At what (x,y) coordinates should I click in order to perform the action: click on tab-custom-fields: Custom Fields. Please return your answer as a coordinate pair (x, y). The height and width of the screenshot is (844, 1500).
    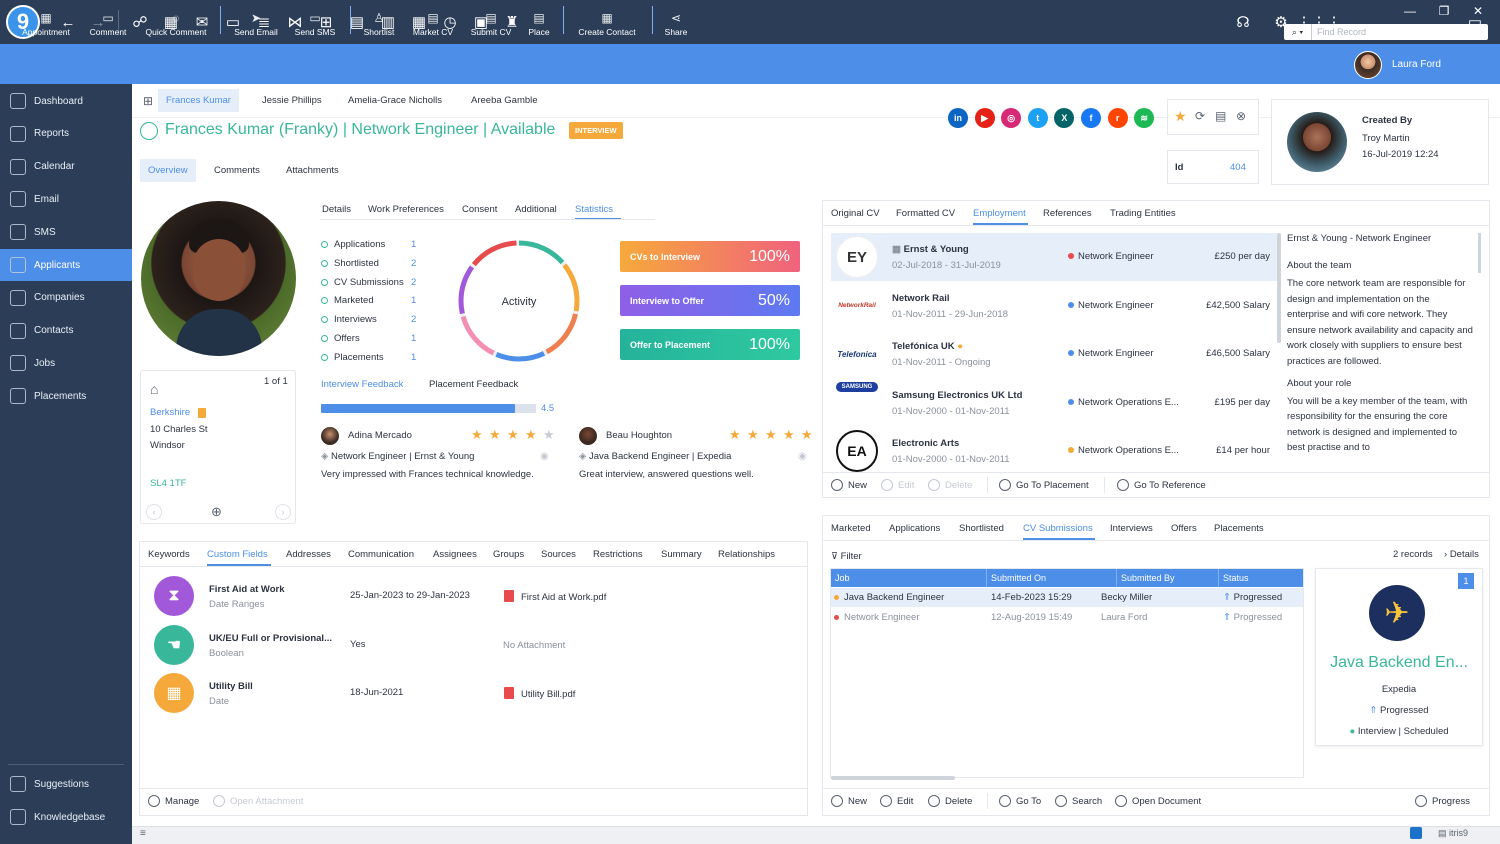
    Looking at the image, I should click on (237, 554).